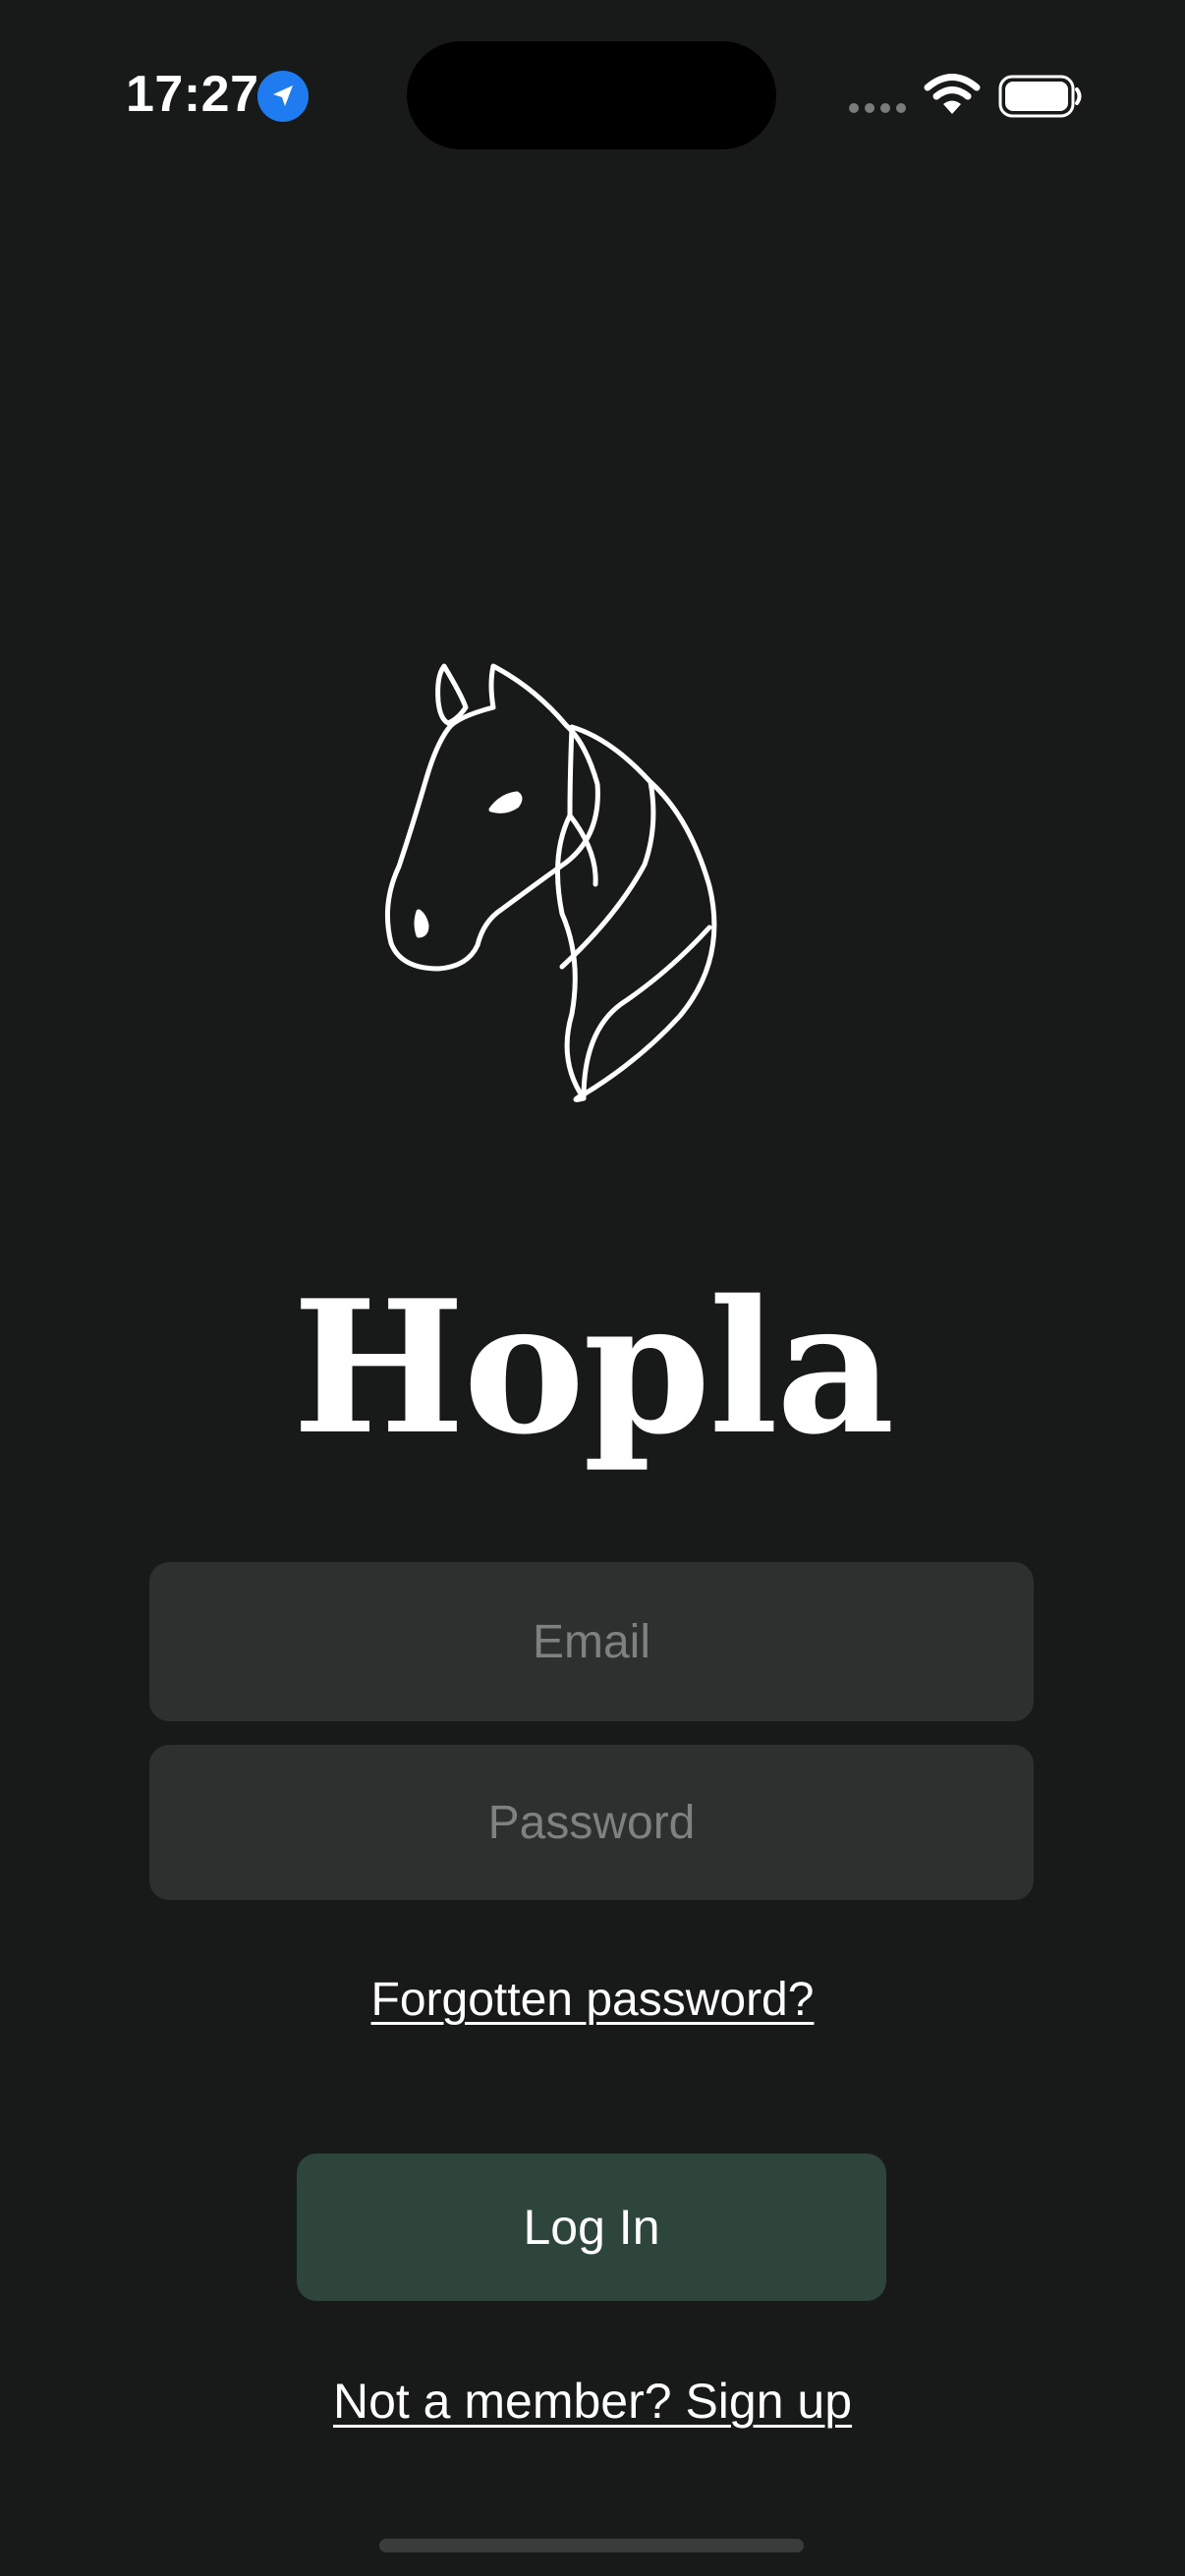  Describe the element at coordinates (575, 903) in the screenshot. I see `horse-head-icon` at that location.